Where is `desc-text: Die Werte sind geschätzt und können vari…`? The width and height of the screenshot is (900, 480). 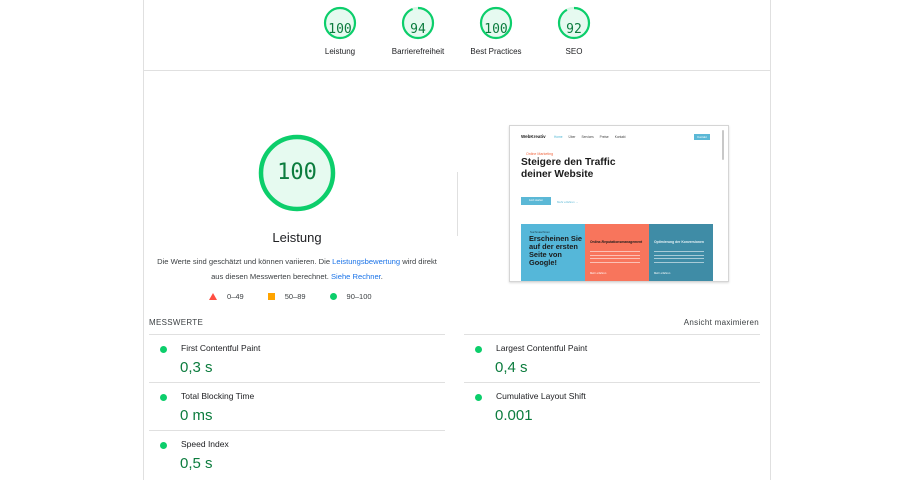 desc-text: Die Werte sind geschätzt und können vari… is located at coordinates (245, 261).